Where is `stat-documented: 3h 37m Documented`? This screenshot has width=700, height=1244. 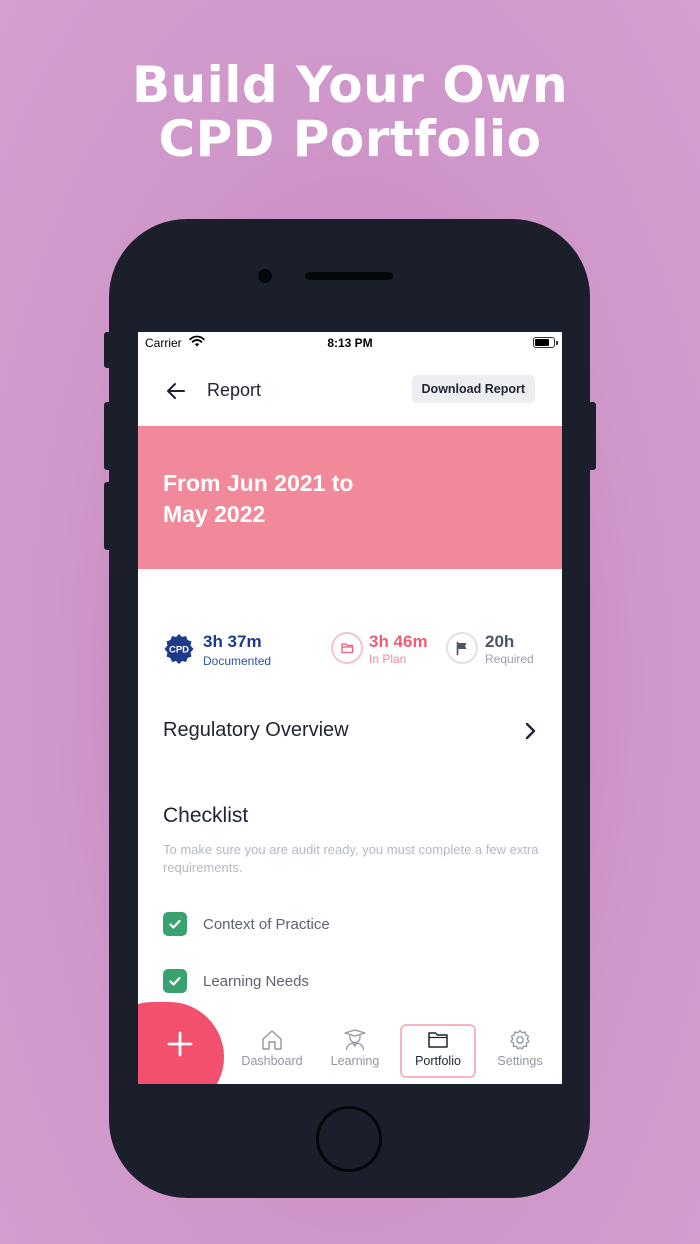
stat-documented: 3h 37m Documented is located at coordinates (237, 650).